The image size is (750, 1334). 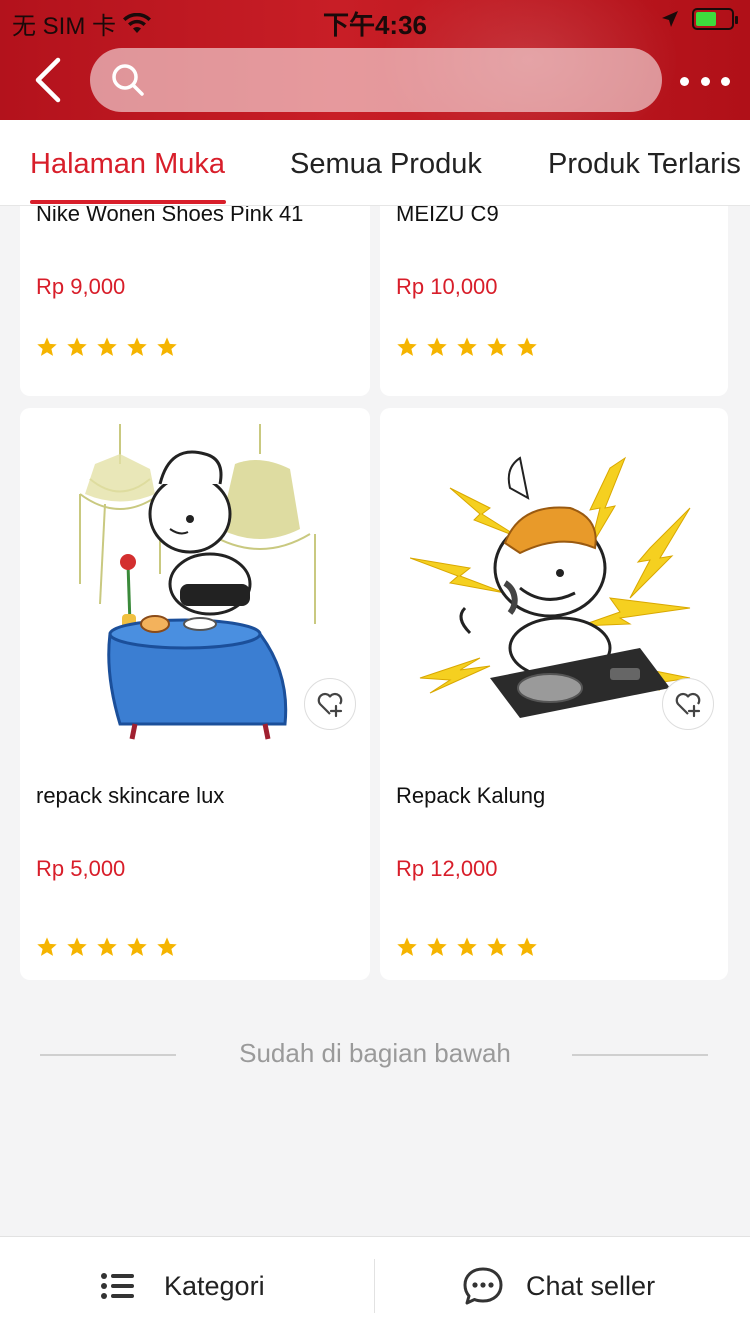 What do you see at coordinates (644, 164) in the screenshot?
I see `tab-produk-terlaris: Produk Terlaris` at bounding box center [644, 164].